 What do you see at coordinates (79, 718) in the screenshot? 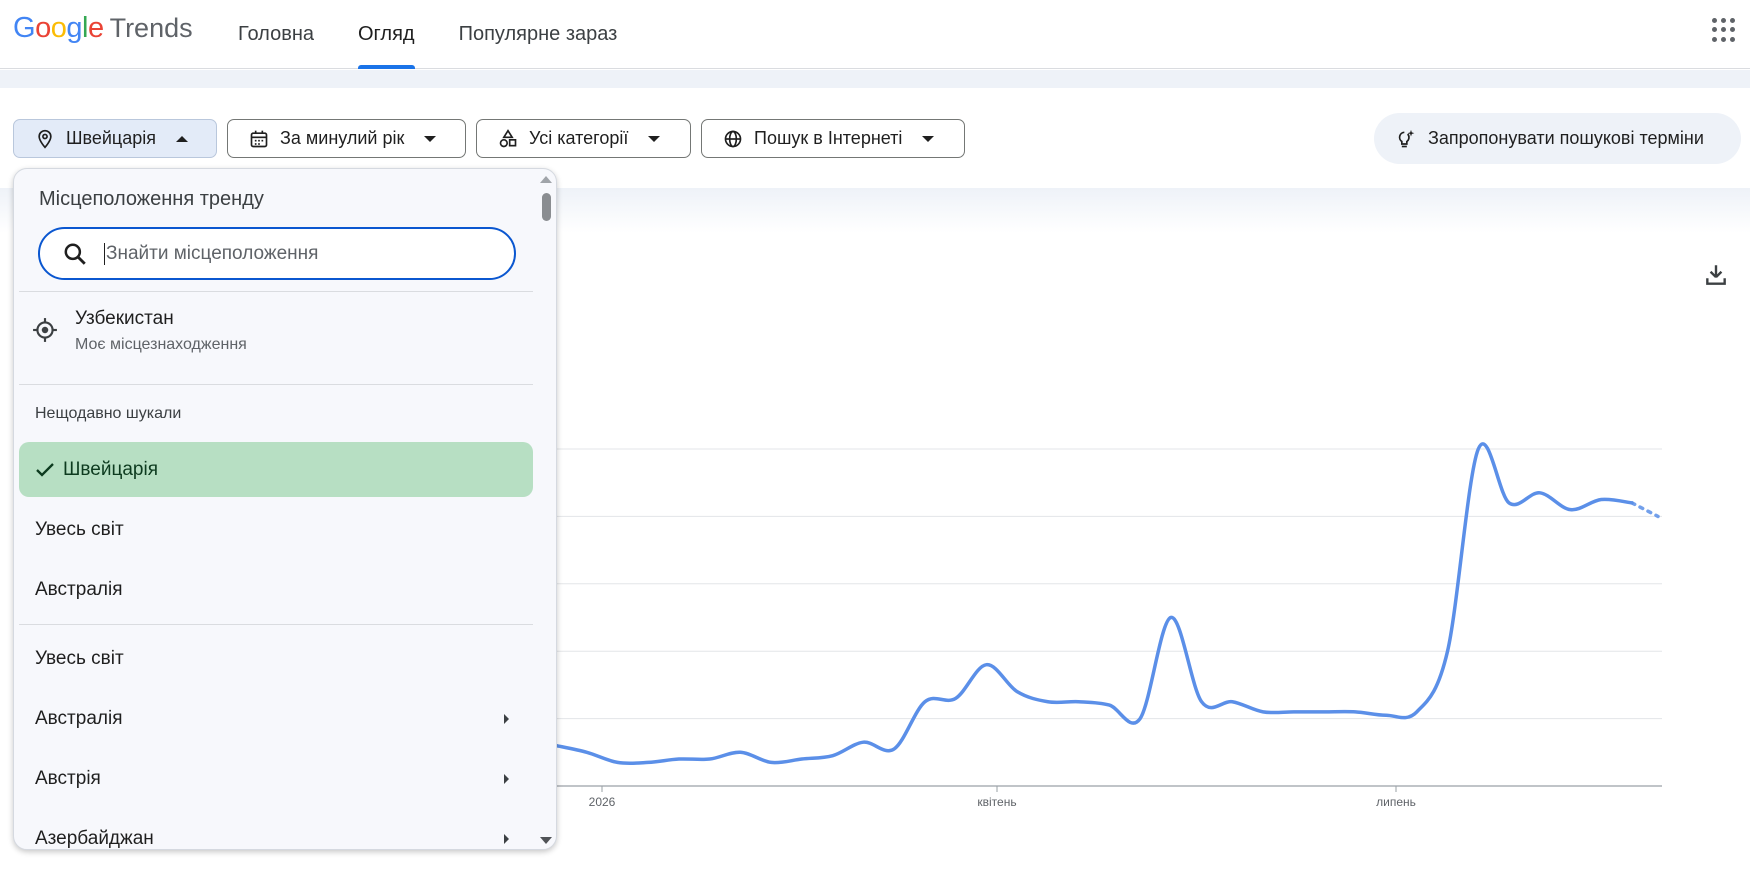
I see `location-item-label: Австралія` at bounding box center [79, 718].